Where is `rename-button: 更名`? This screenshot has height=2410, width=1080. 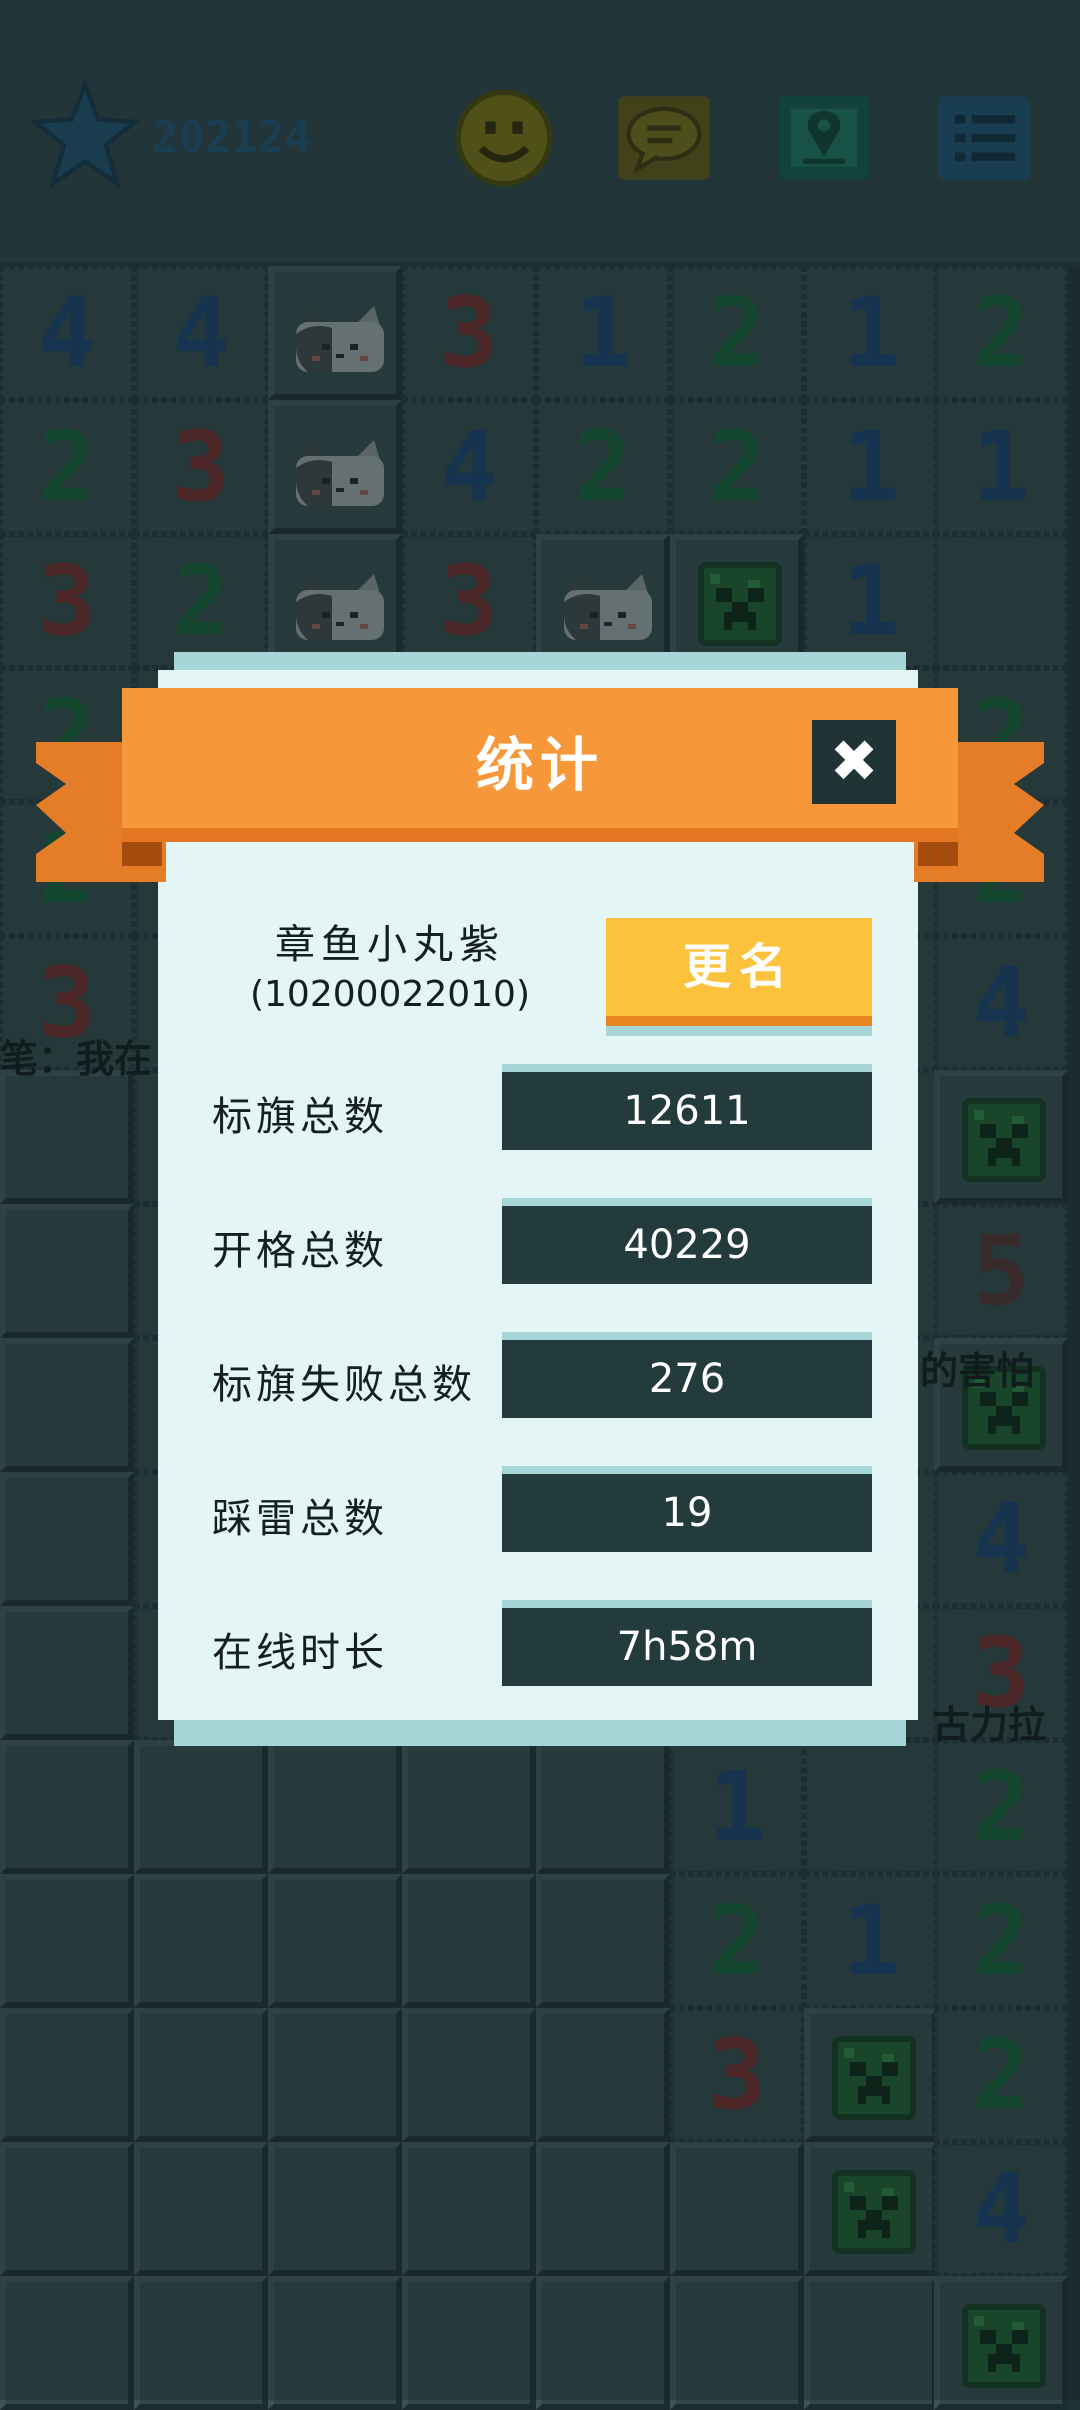 rename-button: 更名 is located at coordinates (739, 972).